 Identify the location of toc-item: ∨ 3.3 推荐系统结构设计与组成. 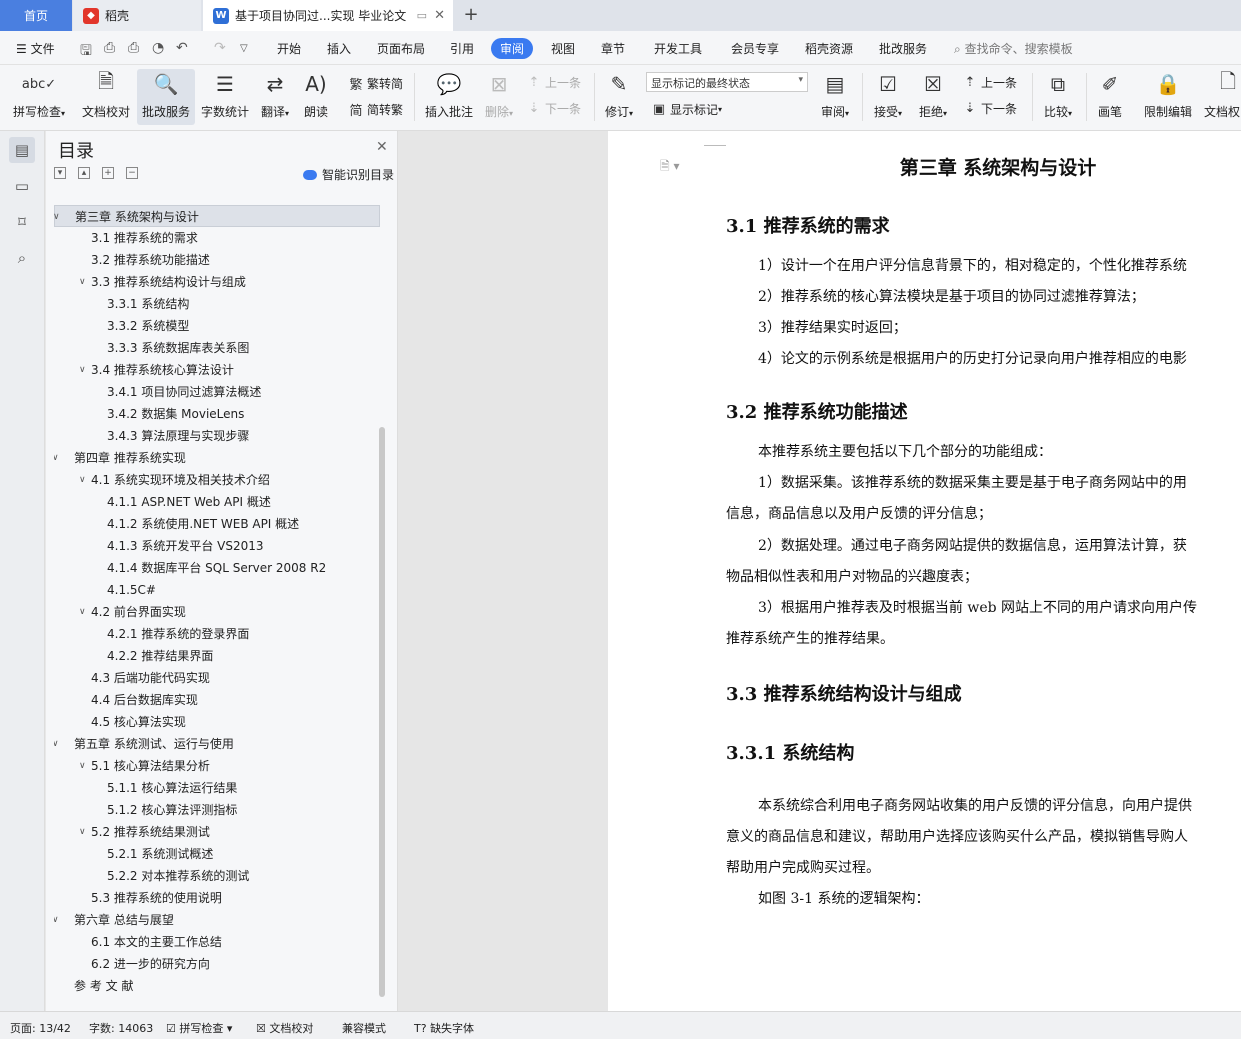
(217, 282).